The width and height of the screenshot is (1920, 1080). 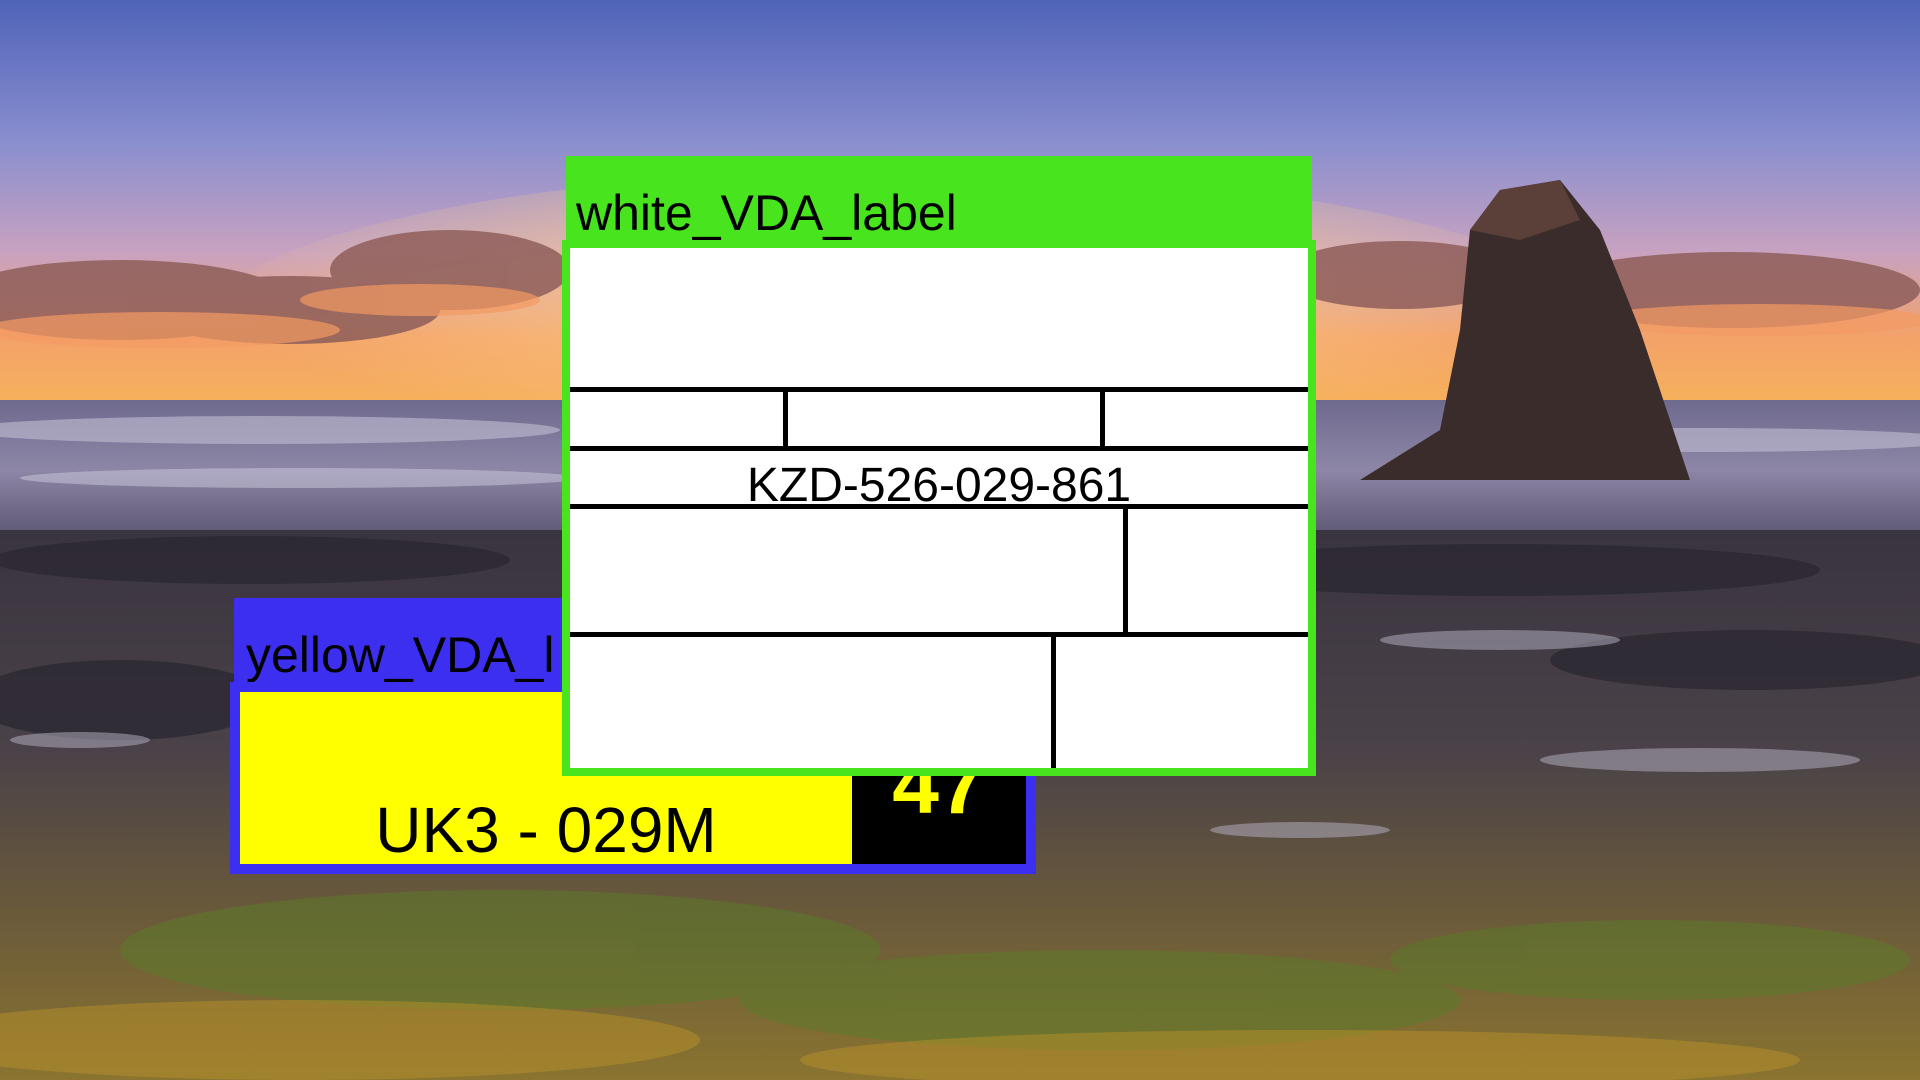 I want to click on white-label-code: KZD-526-029-861, so click(x=939, y=485).